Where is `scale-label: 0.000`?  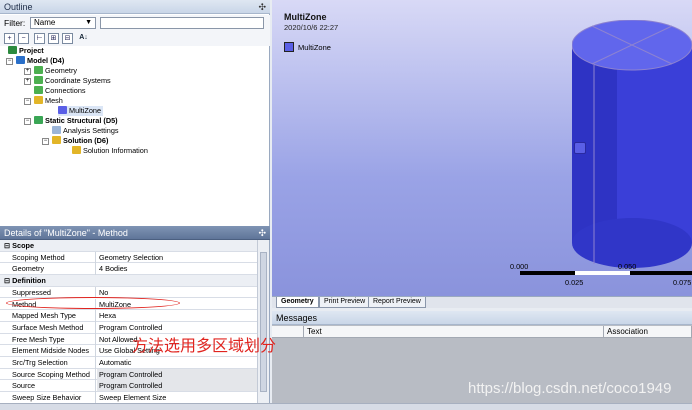
scale-label: 0.000 is located at coordinates (519, 266).